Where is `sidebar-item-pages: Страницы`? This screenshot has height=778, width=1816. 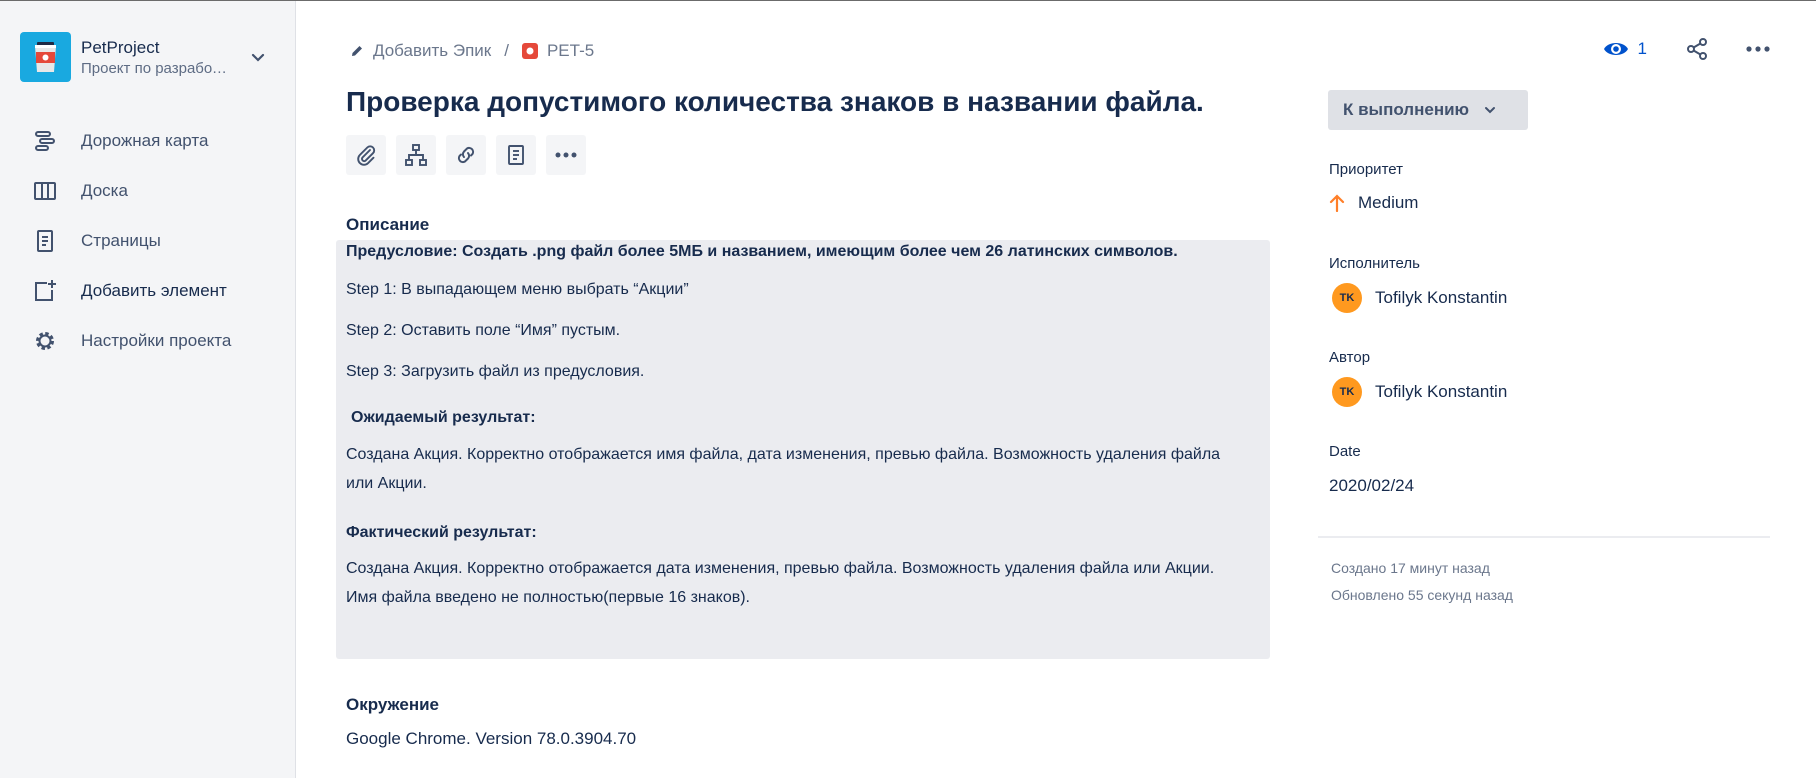
sidebar-item-pages: Страницы is located at coordinates (148, 241).